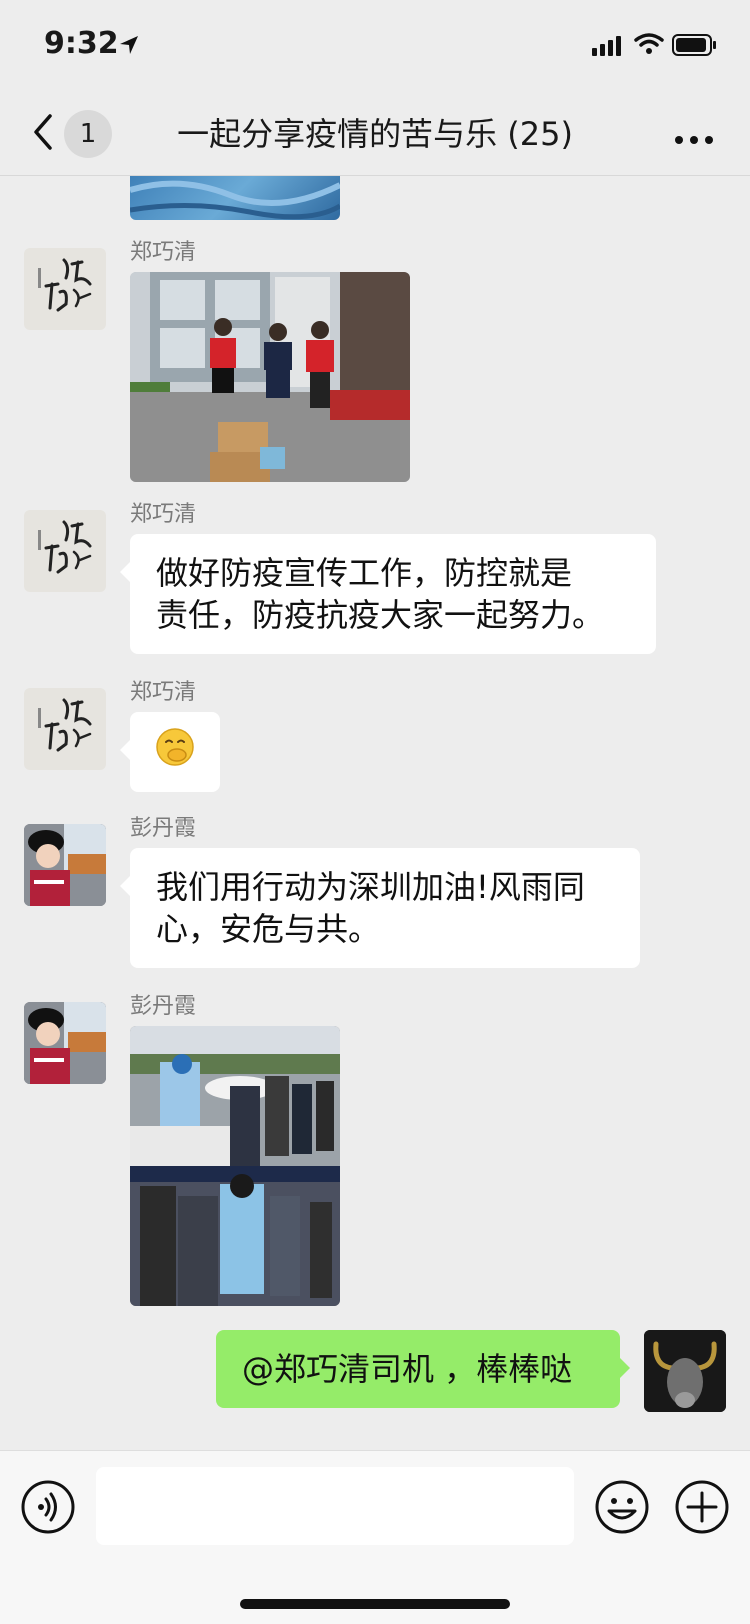 This screenshot has width=750, height=1624. Describe the element at coordinates (685, 1371) in the screenshot. I see `my-avatar` at that location.